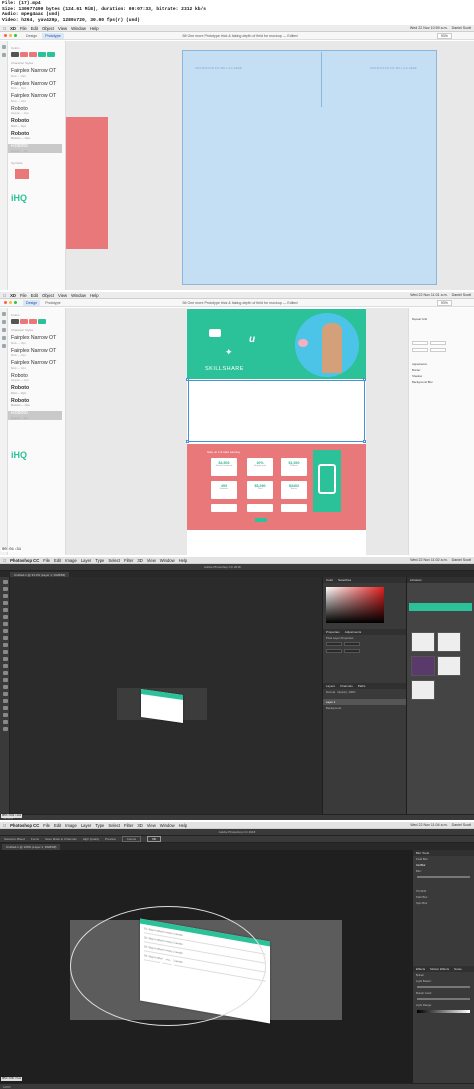 The width and height of the screenshot is (474, 1089). I want to click on share-icon, so click(4, 55).